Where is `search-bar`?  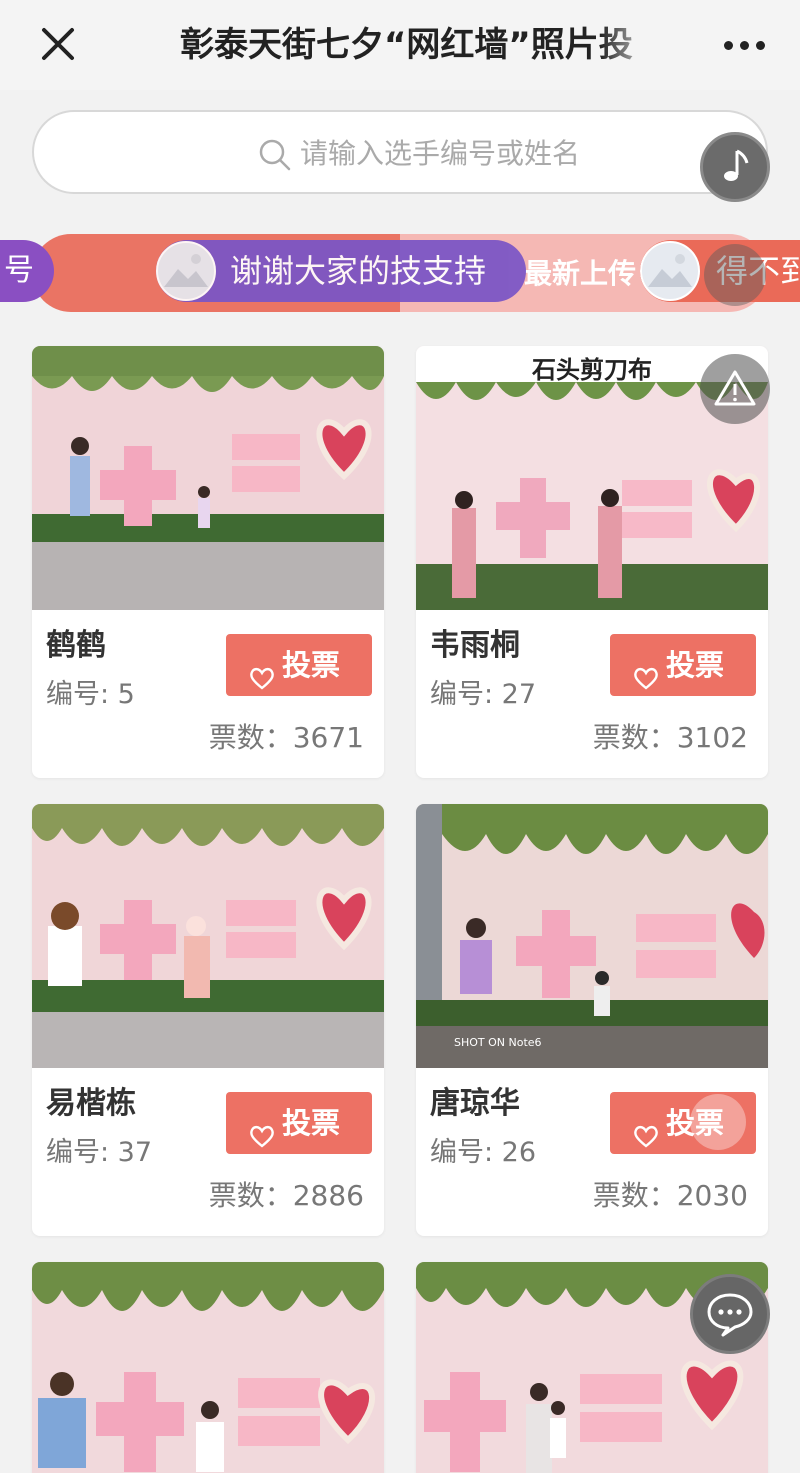
search-bar is located at coordinates (400, 152).